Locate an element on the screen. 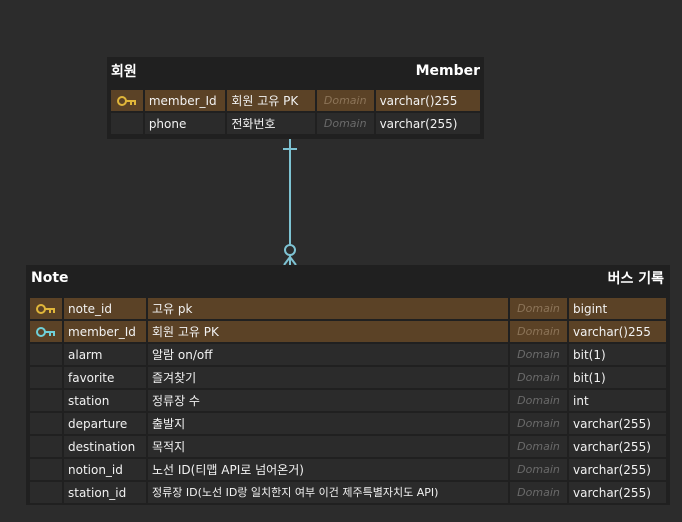 Image resolution: width=682 pixels, height=522 pixels. column-name: notion_id is located at coordinates (105, 469).